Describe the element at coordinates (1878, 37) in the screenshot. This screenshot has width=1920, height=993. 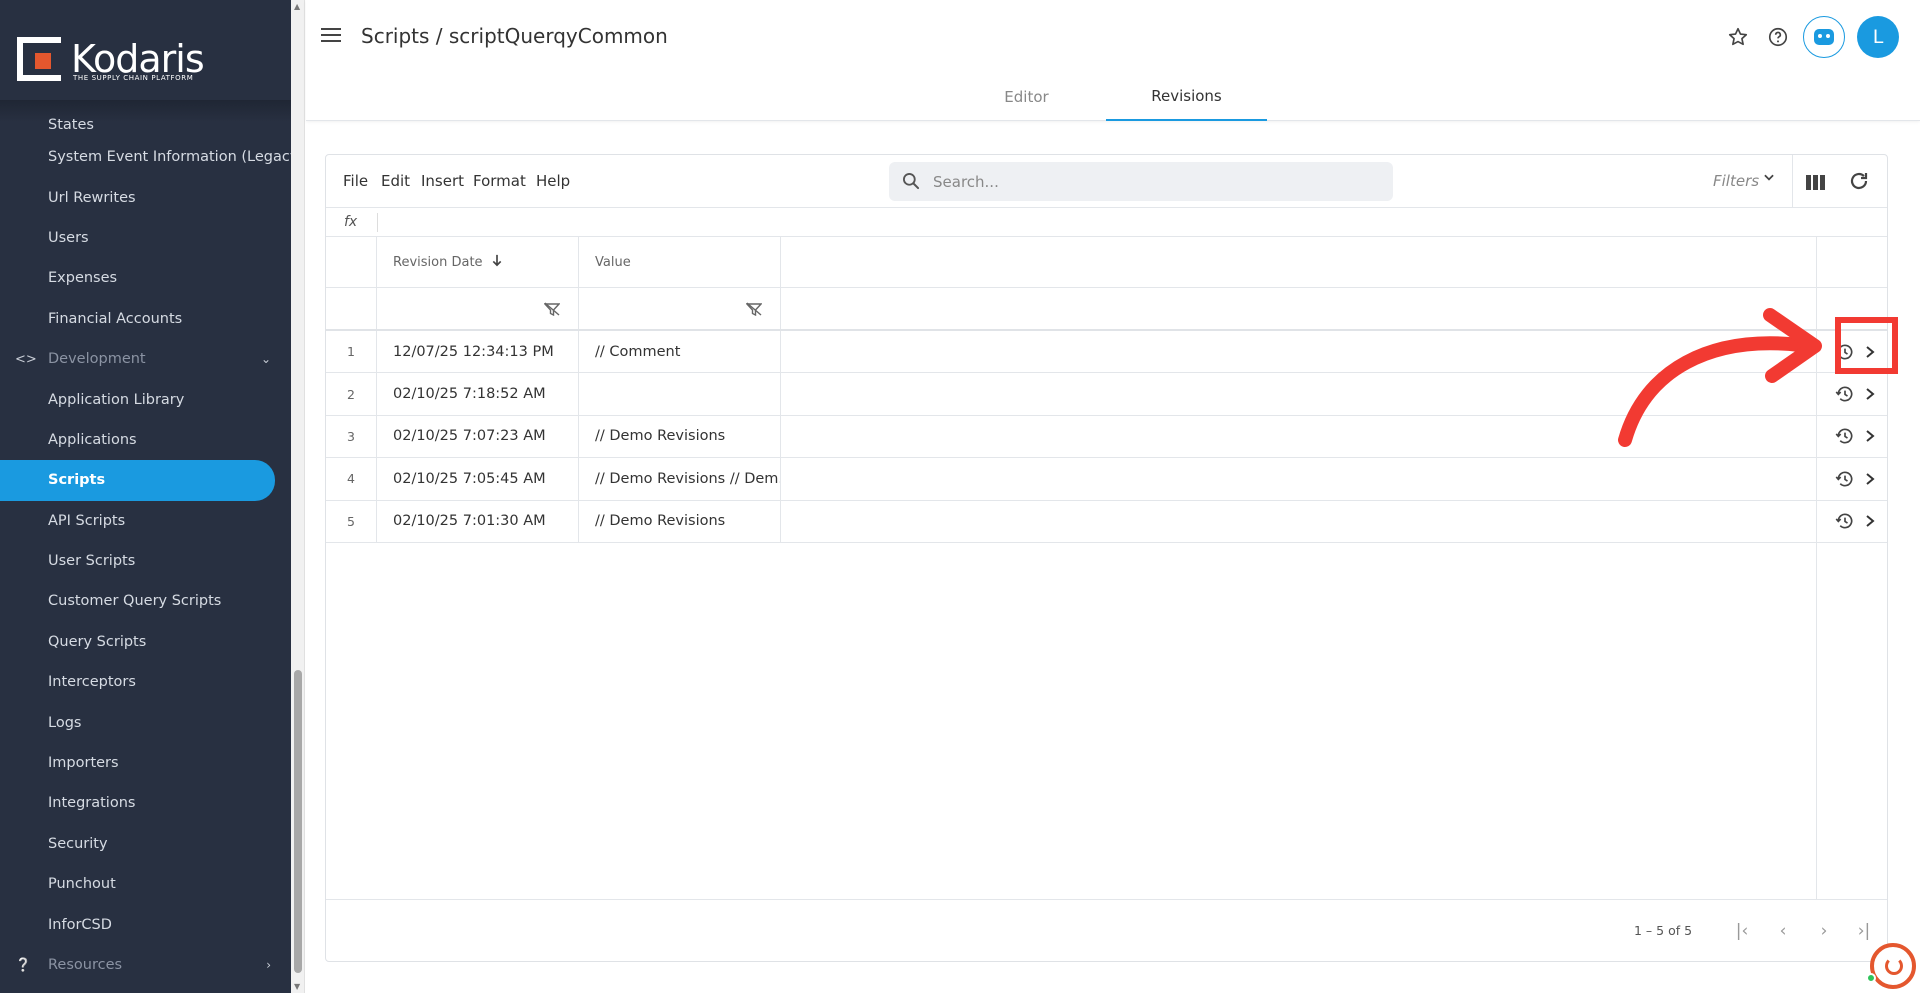
I see `avatar: L` at that location.